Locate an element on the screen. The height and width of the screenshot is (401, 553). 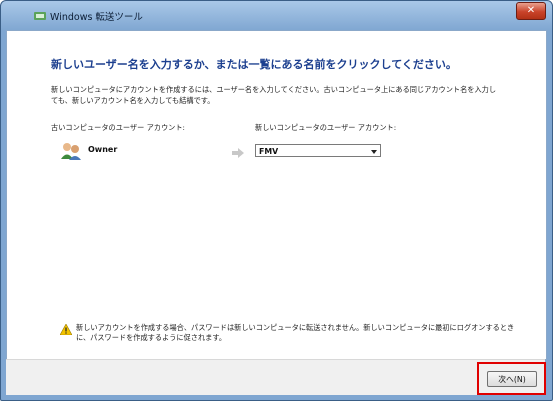
highlight-box is located at coordinates (511, 378).